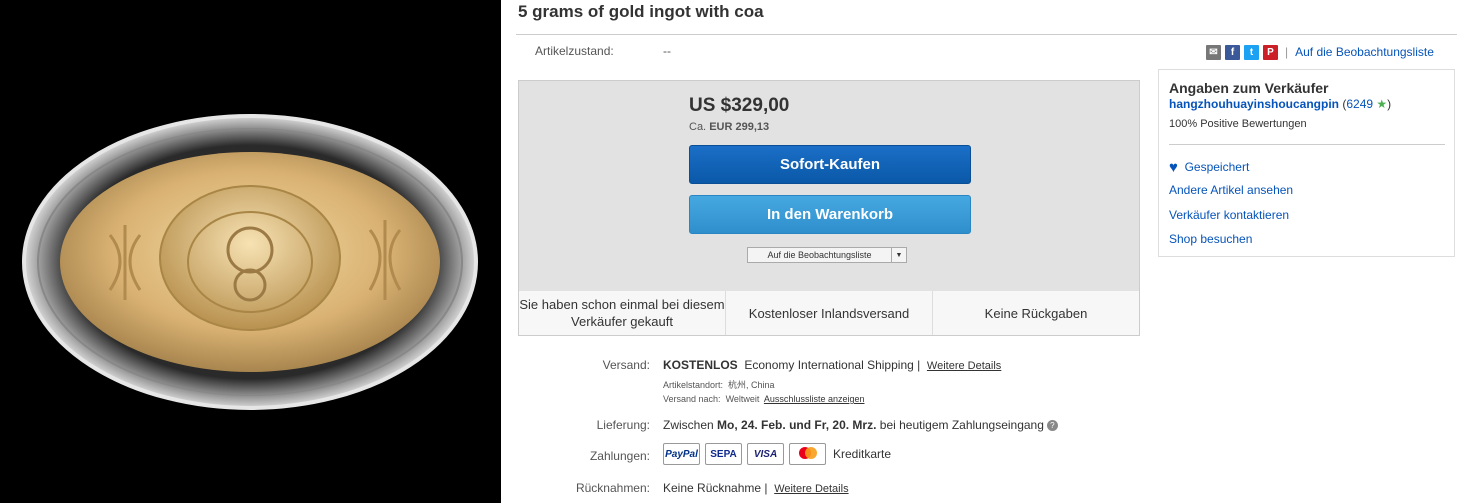 This screenshot has width=1457, height=503. I want to click on saved-seller: ♥ Gespeichert, so click(1209, 167).